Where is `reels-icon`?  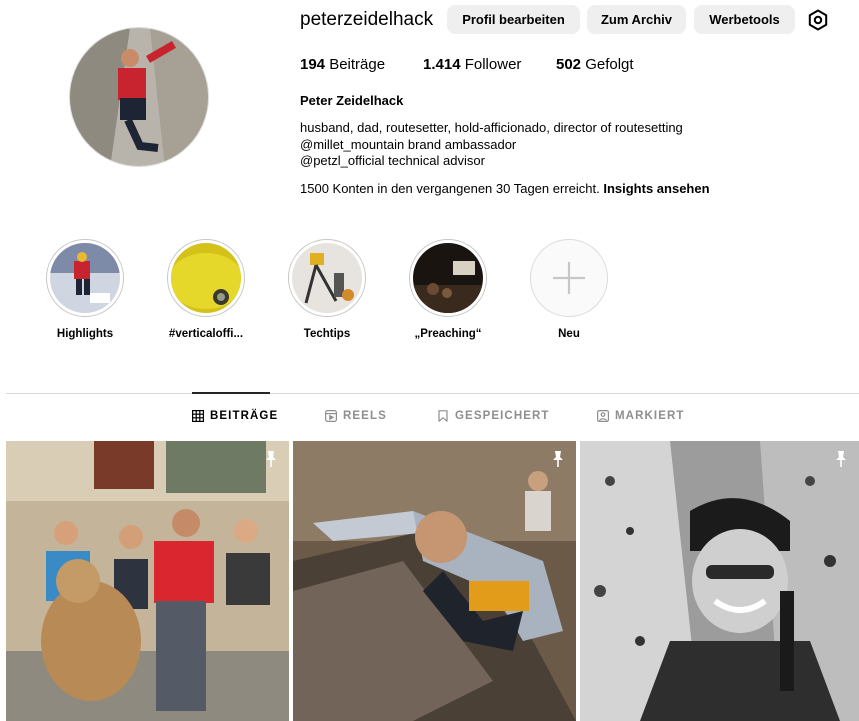
reels-icon is located at coordinates (331, 416).